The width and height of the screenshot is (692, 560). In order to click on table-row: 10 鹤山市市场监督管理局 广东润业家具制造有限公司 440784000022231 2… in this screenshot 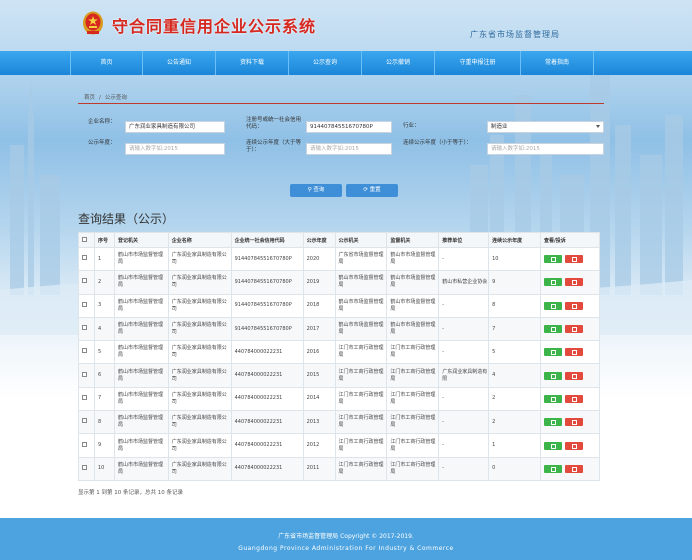, I will do `click(339, 468)`.